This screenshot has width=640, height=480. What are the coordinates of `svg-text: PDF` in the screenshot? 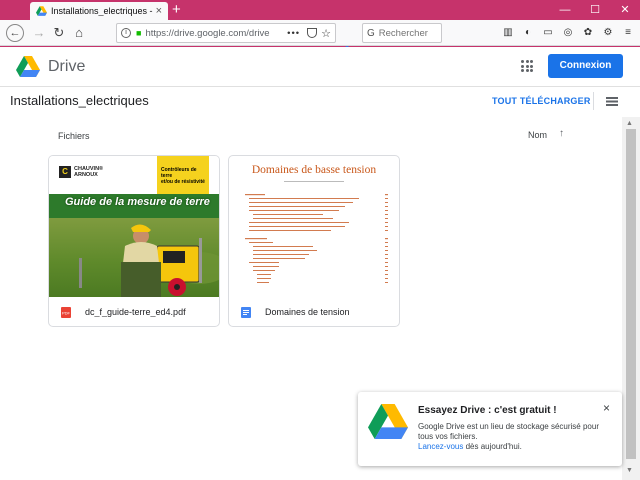 It's located at (66, 312).